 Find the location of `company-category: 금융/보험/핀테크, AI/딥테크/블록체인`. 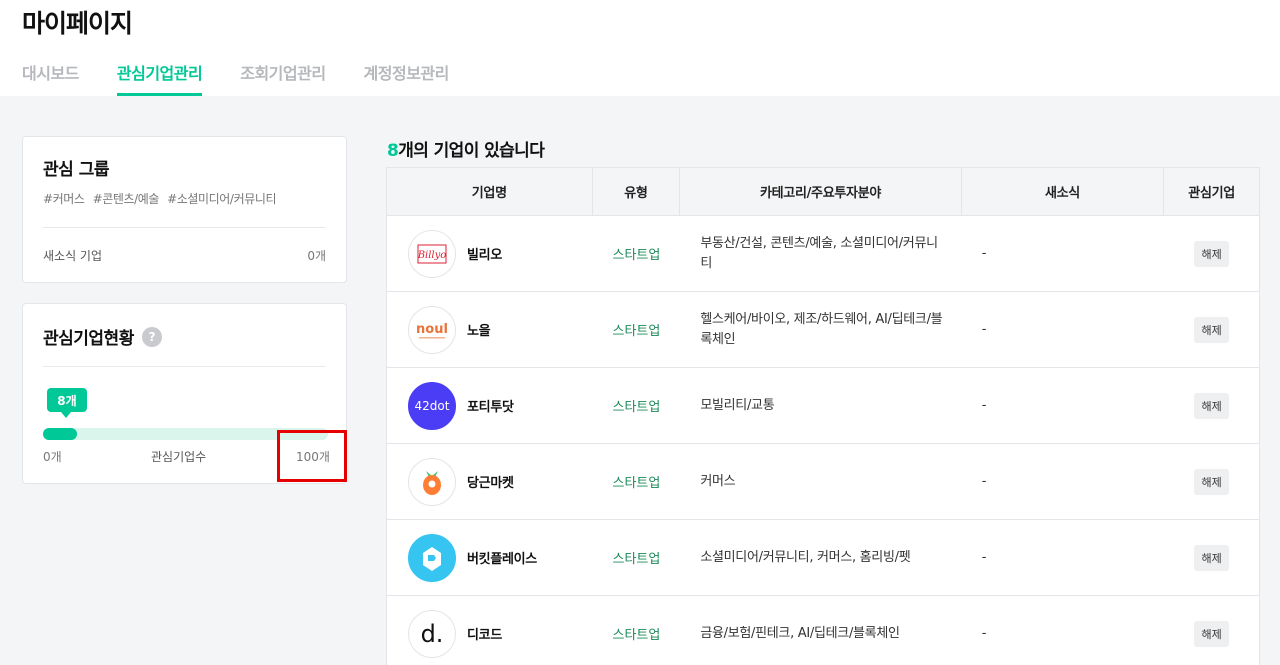

company-category: 금융/보험/핀테크, AI/딥테크/블록체인 is located at coordinates (800, 633).